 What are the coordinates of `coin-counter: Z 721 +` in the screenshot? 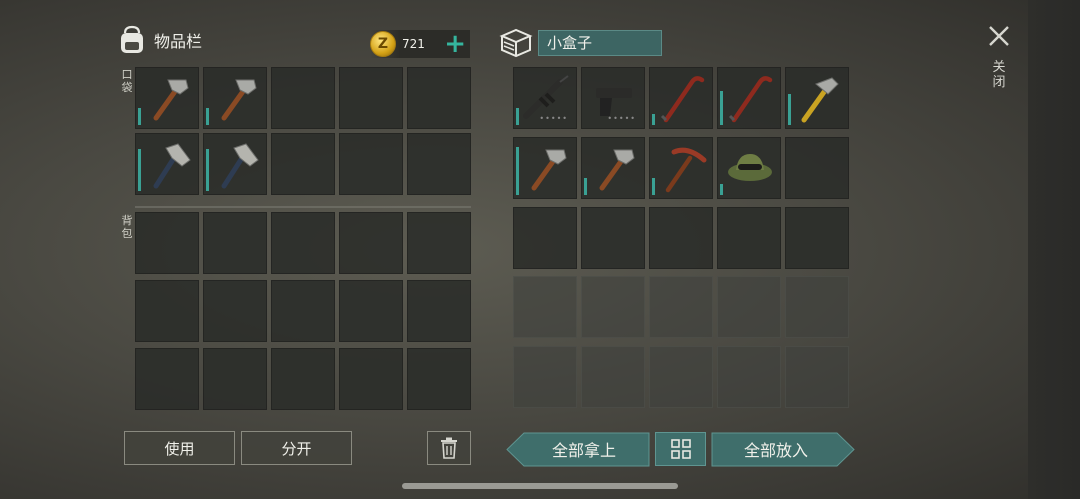 It's located at (420, 44).